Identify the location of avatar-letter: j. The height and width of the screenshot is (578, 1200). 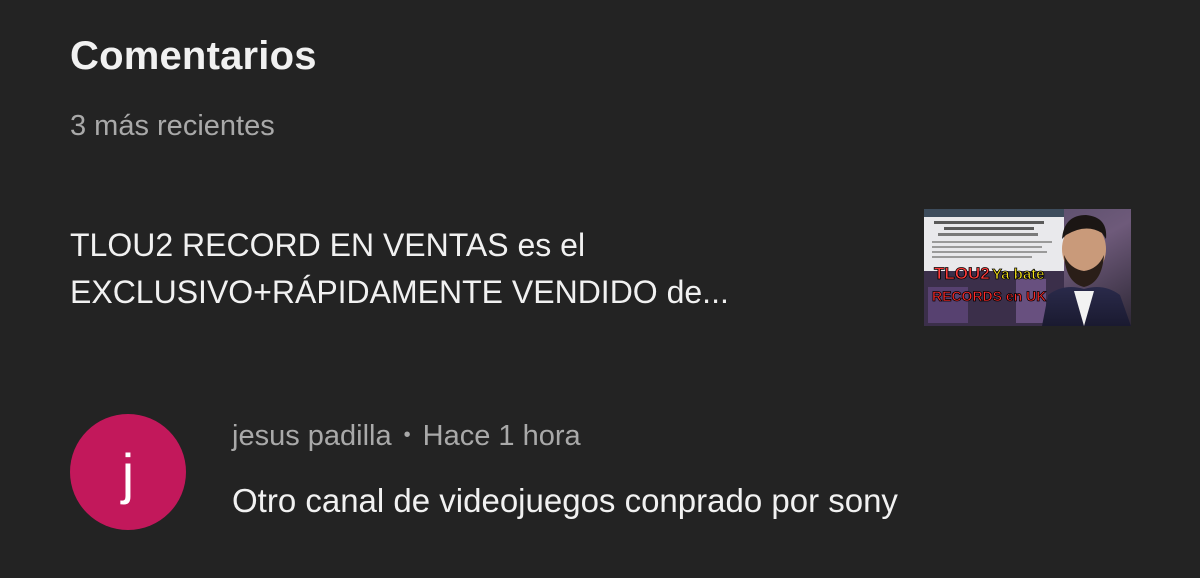
(128, 473).